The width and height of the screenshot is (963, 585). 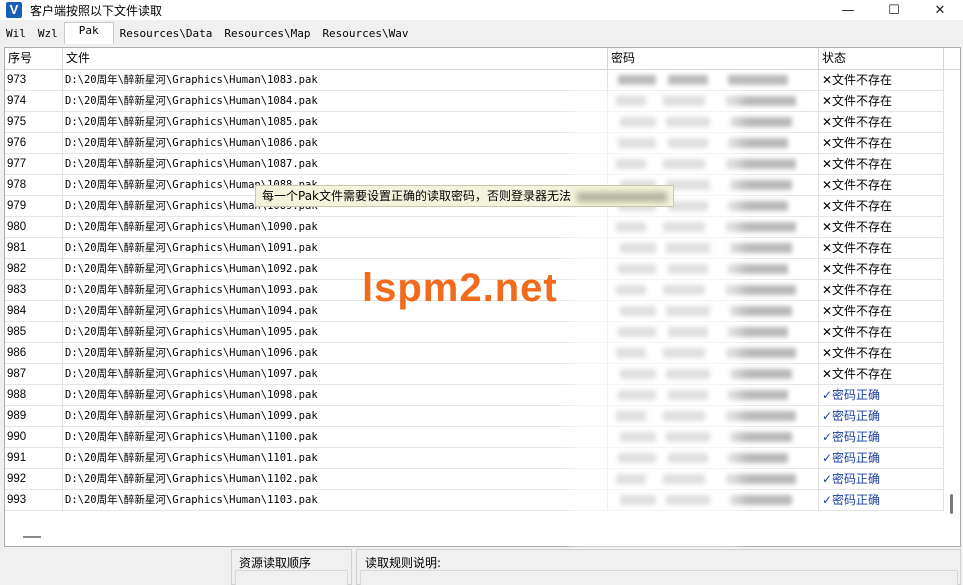 I want to click on cell-index: 992, so click(x=34, y=479).